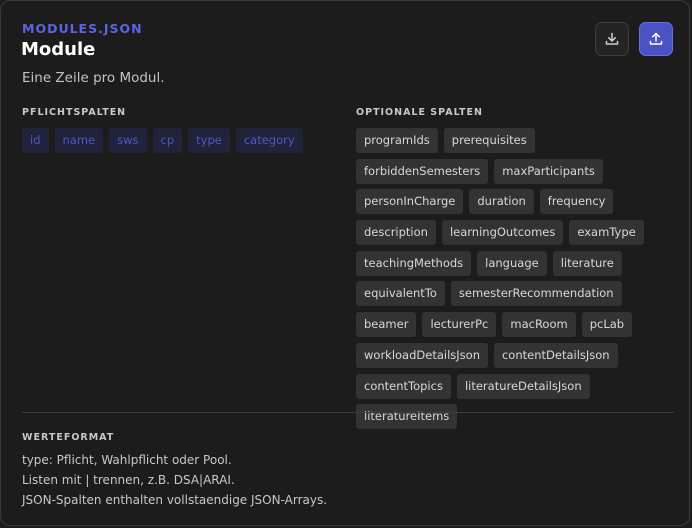  I want to click on required-column-chip: sws, so click(128, 140).